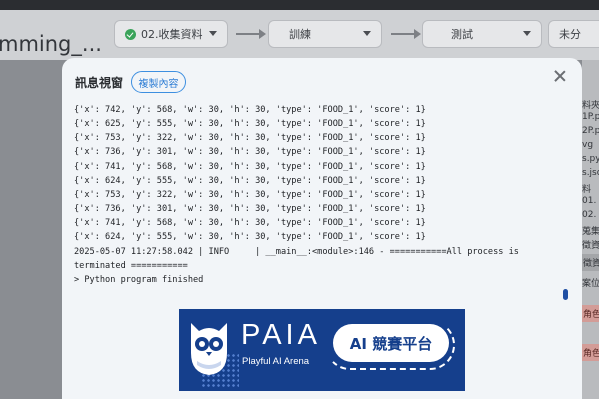 This screenshot has width=599, height=399. Describe the element at coordinates (565, 220) in the screenshot. I see `log-scrollbar` at that location.